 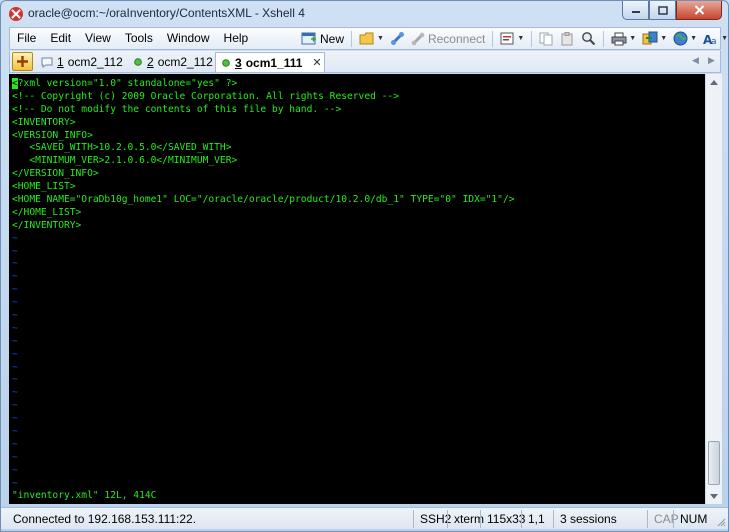 I want to click on new-session-button: New, so click(x=322, y=38).